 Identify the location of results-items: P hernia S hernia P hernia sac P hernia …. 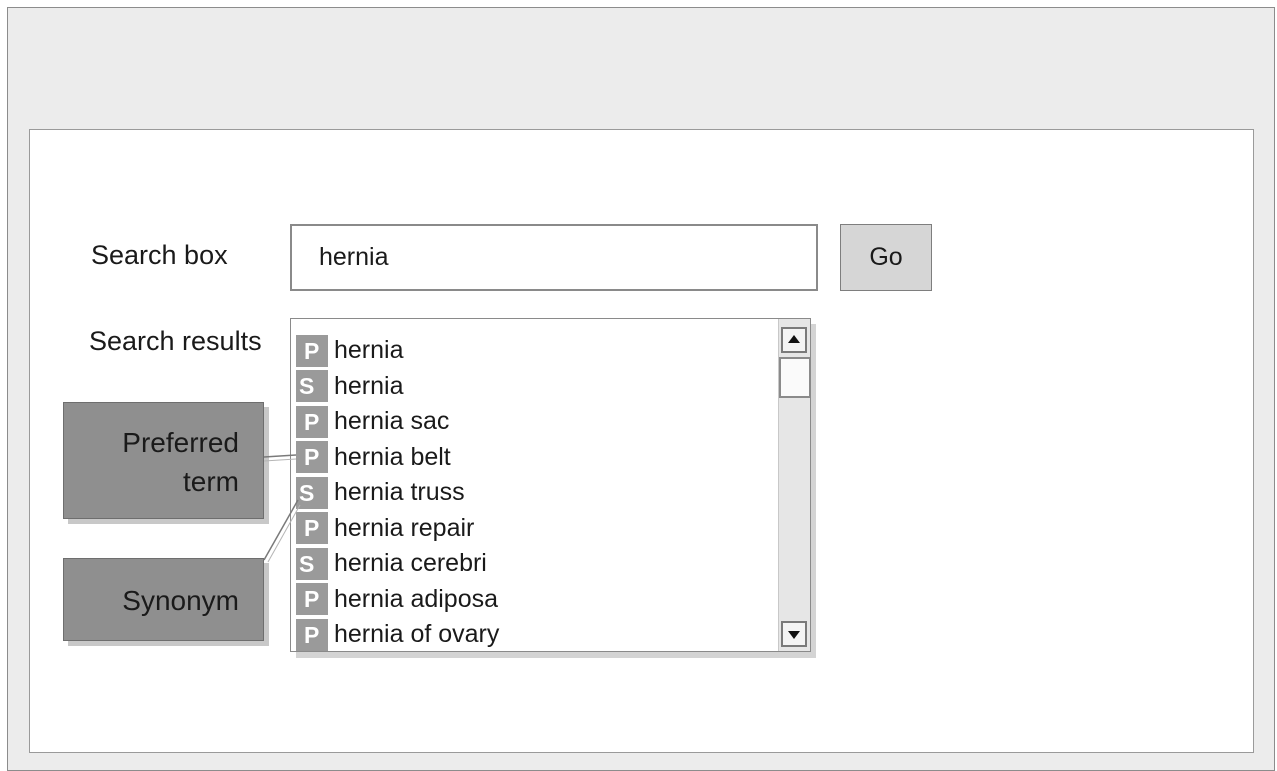
(398, 492).